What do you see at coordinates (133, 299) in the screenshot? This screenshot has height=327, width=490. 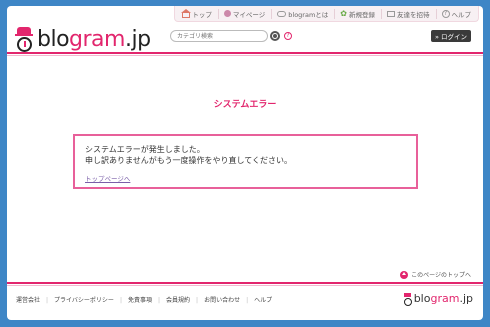 I see `footer-link-disclaimer: 免責事項` at bounding box center [133, 299].